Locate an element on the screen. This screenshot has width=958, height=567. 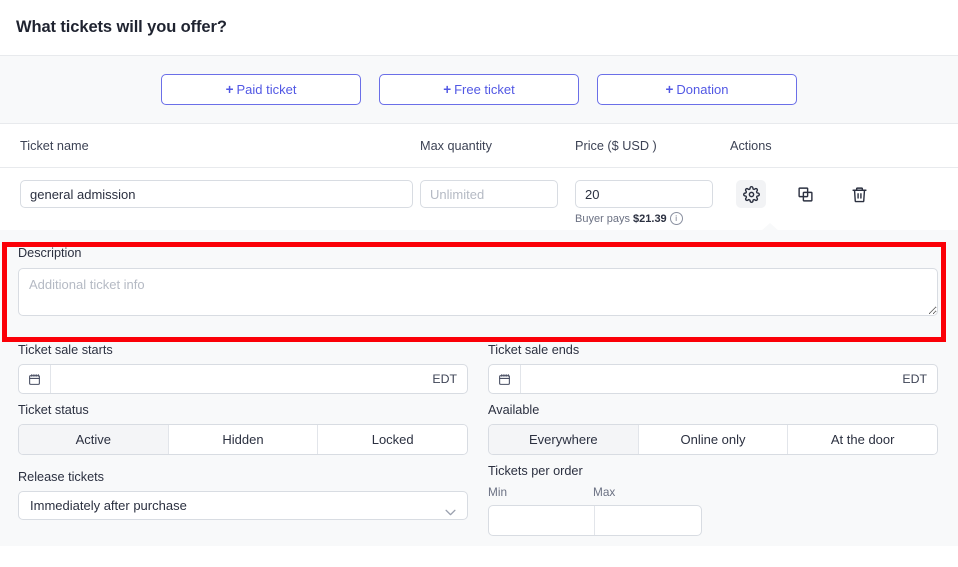
sale-end-input is located at coordinates (712, 379).